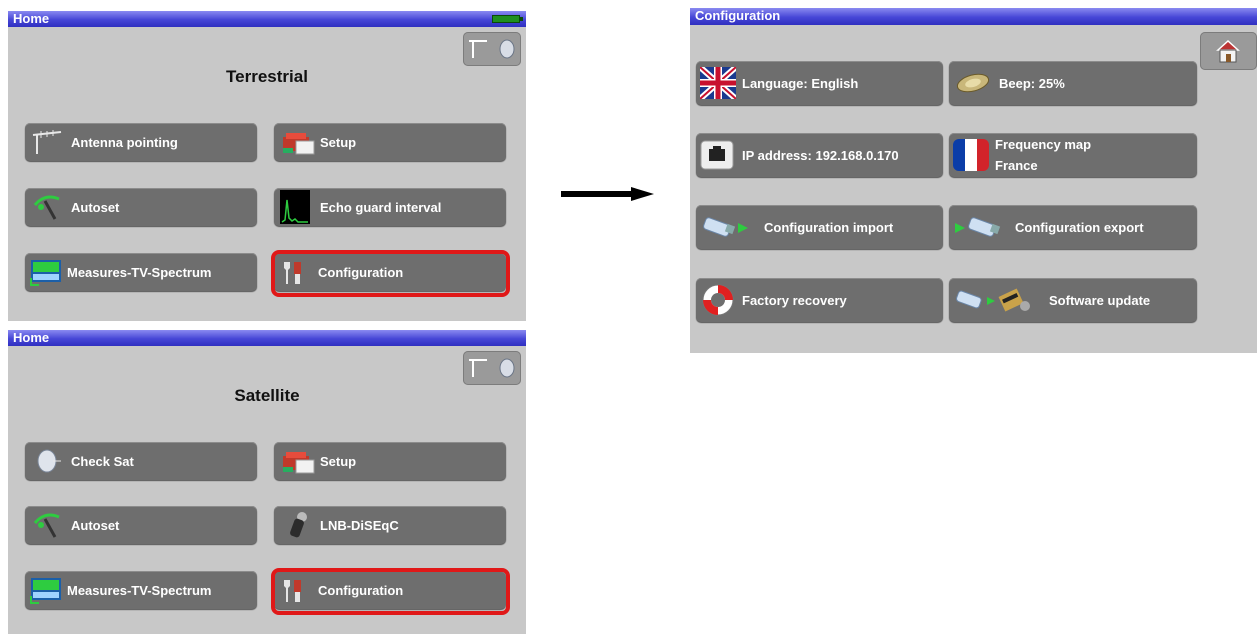 The height and width of the screenshot is (634, 1257). What do you see at coordinates (267, 76) in the screenshot?
I see `page-heading: Terrestrial` at bounding box center [267, 76].